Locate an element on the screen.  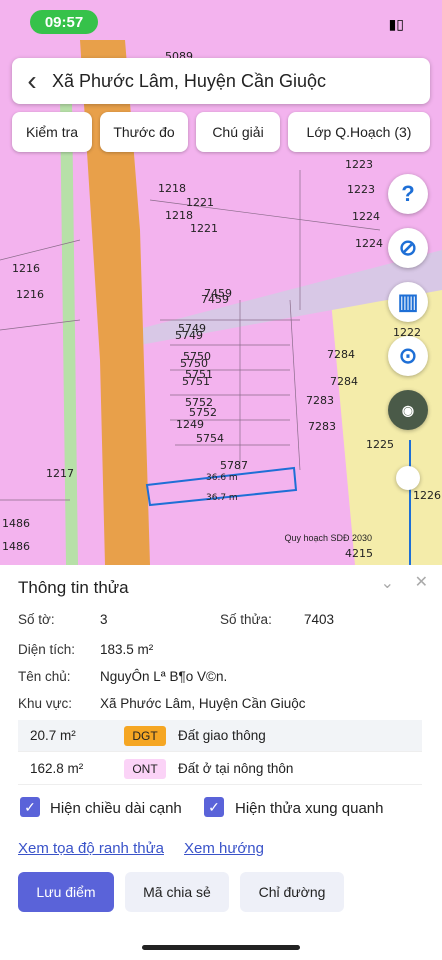
status-time: 09:57 is located at coordinates (64, 22).